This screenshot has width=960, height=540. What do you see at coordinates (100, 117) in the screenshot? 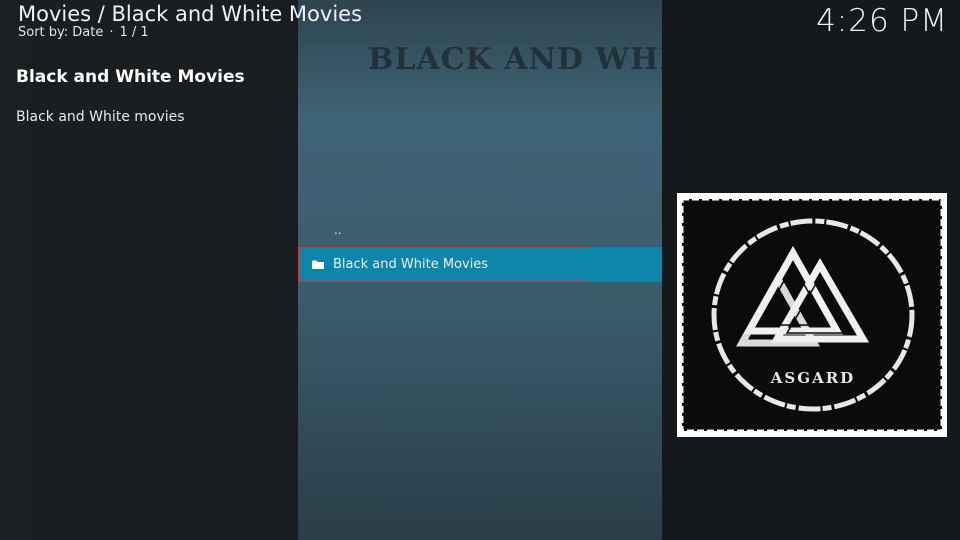
I see `info-description: Black and White movies` at bounding box center [100, 117].